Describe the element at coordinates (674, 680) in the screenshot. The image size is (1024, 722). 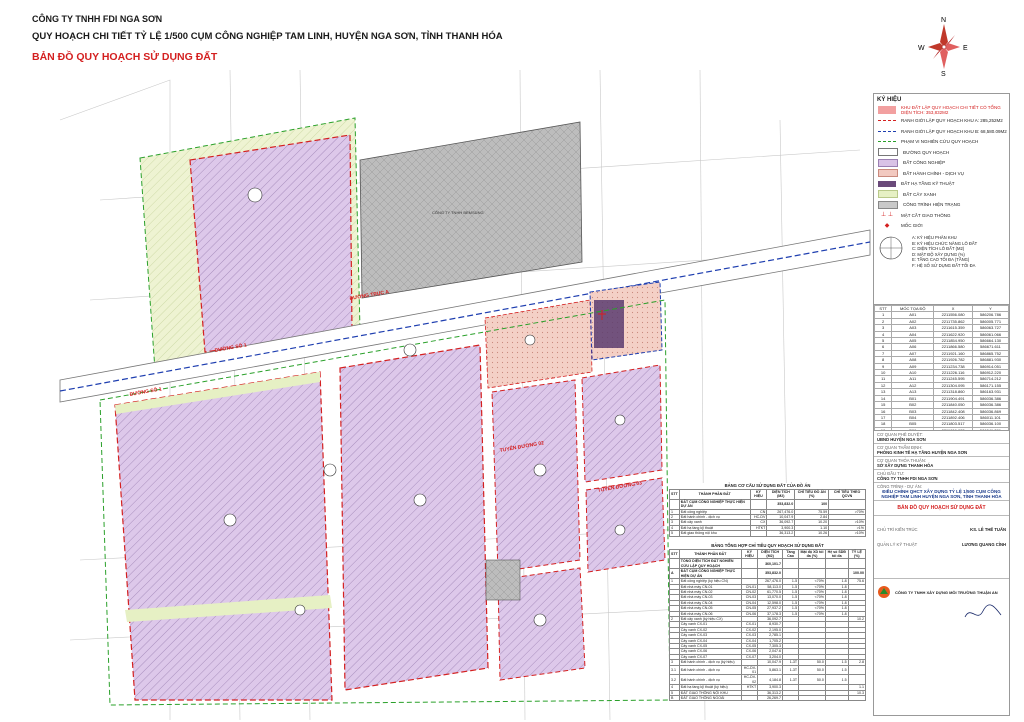
I see `table-cell: 3.2` at that location.